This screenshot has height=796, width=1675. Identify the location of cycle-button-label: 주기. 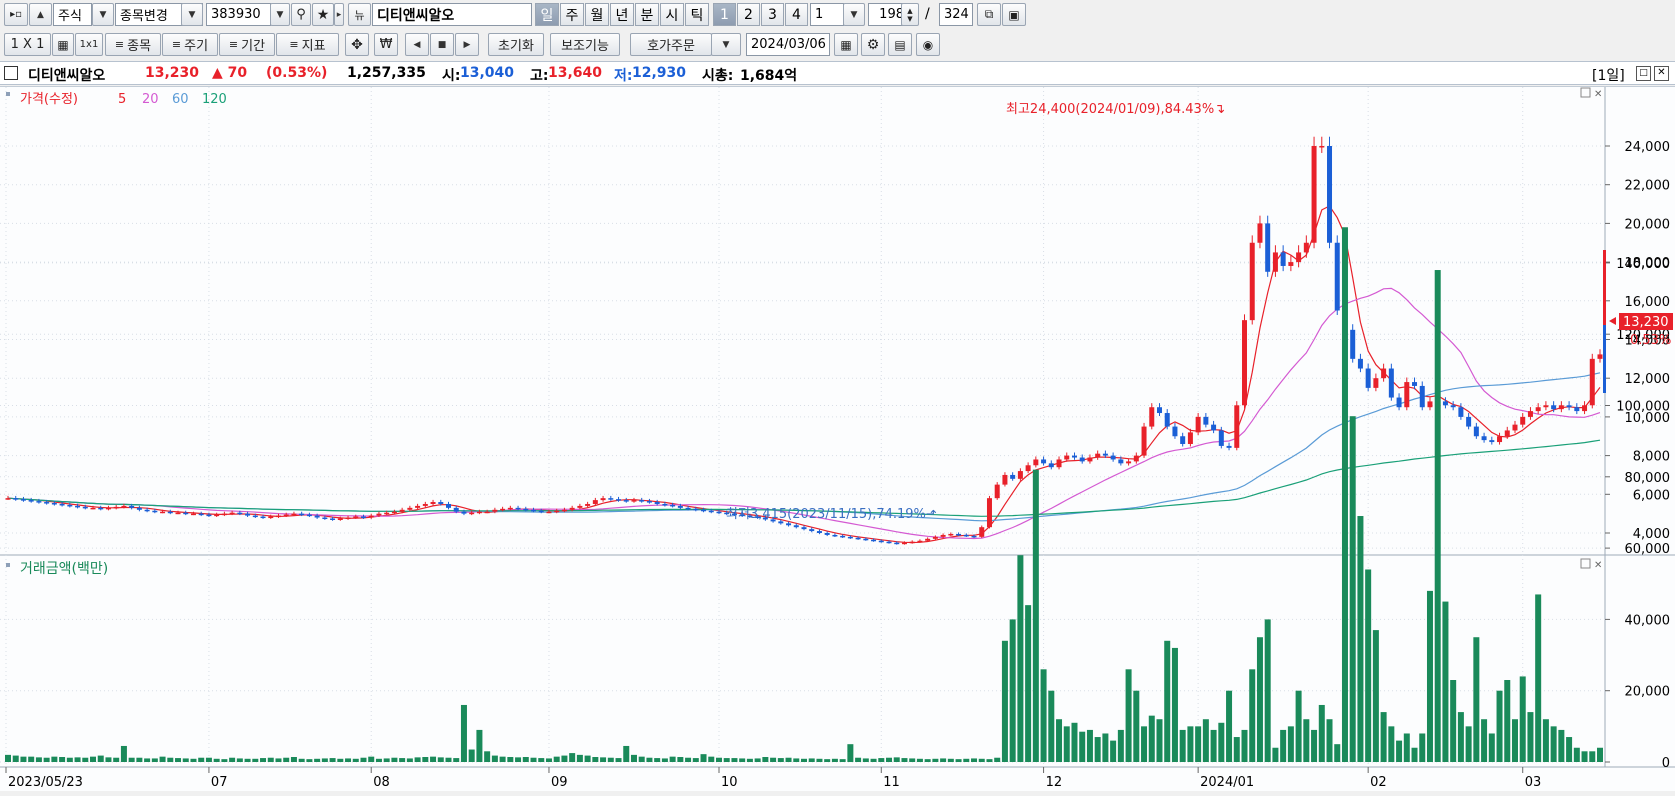
(196, 46).